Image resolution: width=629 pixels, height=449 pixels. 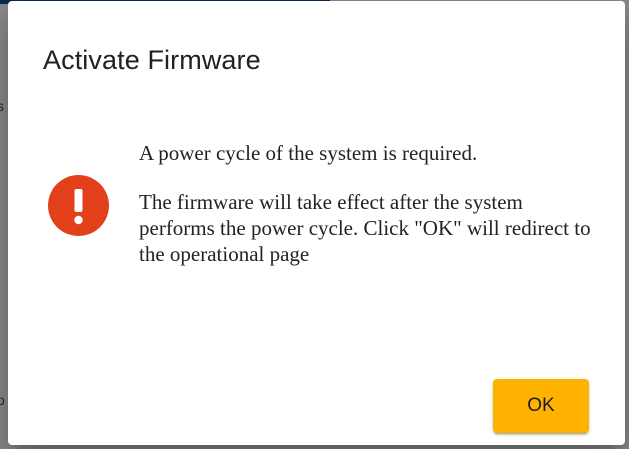 What do you see at coordinates (2, 400) in the screenshot?
I see `background-text: o` at bounding box center [2, 400].